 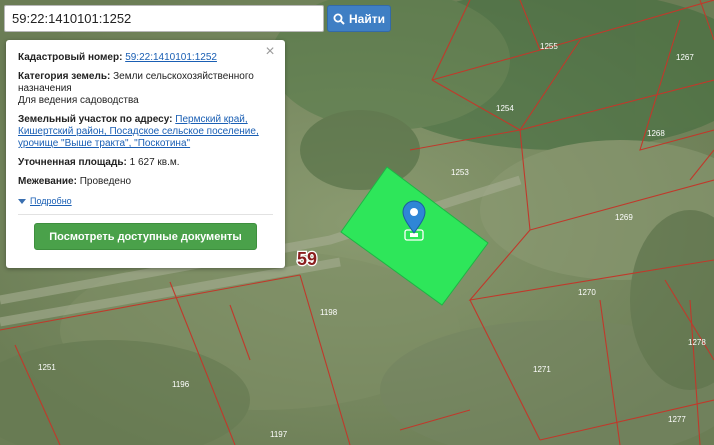 What do you see at coordinates (697, 342) in the screenshot?
I see `parcel-label: 1278` at bounding box center [697, 342].